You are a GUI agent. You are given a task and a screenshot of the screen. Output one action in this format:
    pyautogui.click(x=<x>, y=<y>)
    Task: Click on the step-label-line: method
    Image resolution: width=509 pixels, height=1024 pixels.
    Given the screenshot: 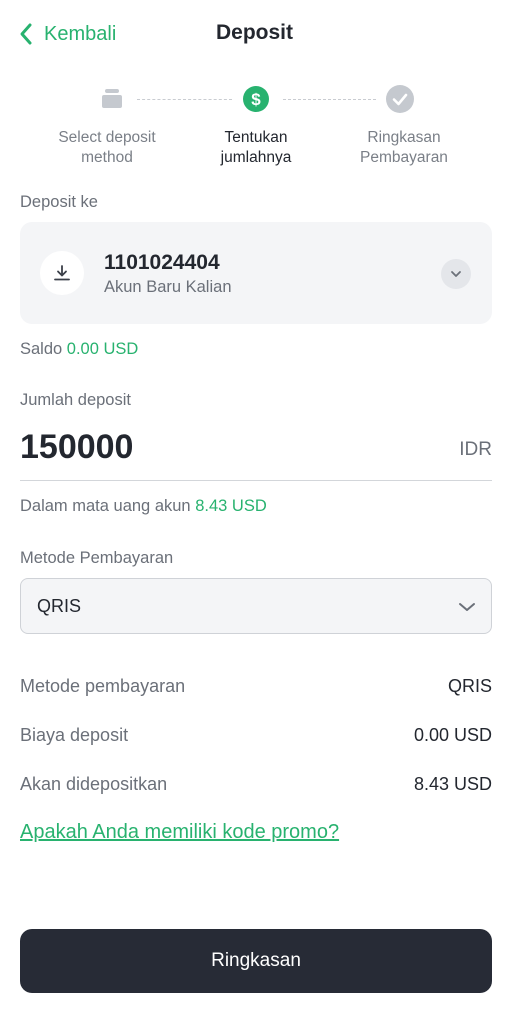 What is the action you would take?
    pyautogui.click(x=107, y=157)
    